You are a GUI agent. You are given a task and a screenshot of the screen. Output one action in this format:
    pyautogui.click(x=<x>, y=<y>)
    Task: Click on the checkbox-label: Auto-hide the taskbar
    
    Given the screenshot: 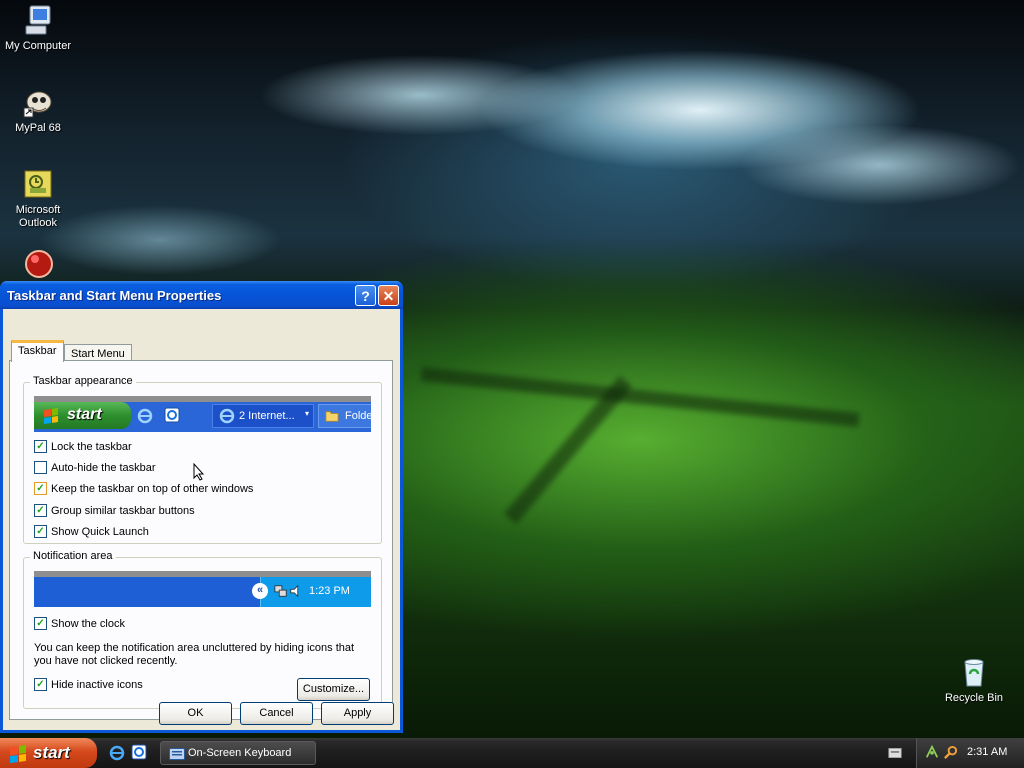 What is the action you would take?
    pyautogui.click(x=103, y=468)
    